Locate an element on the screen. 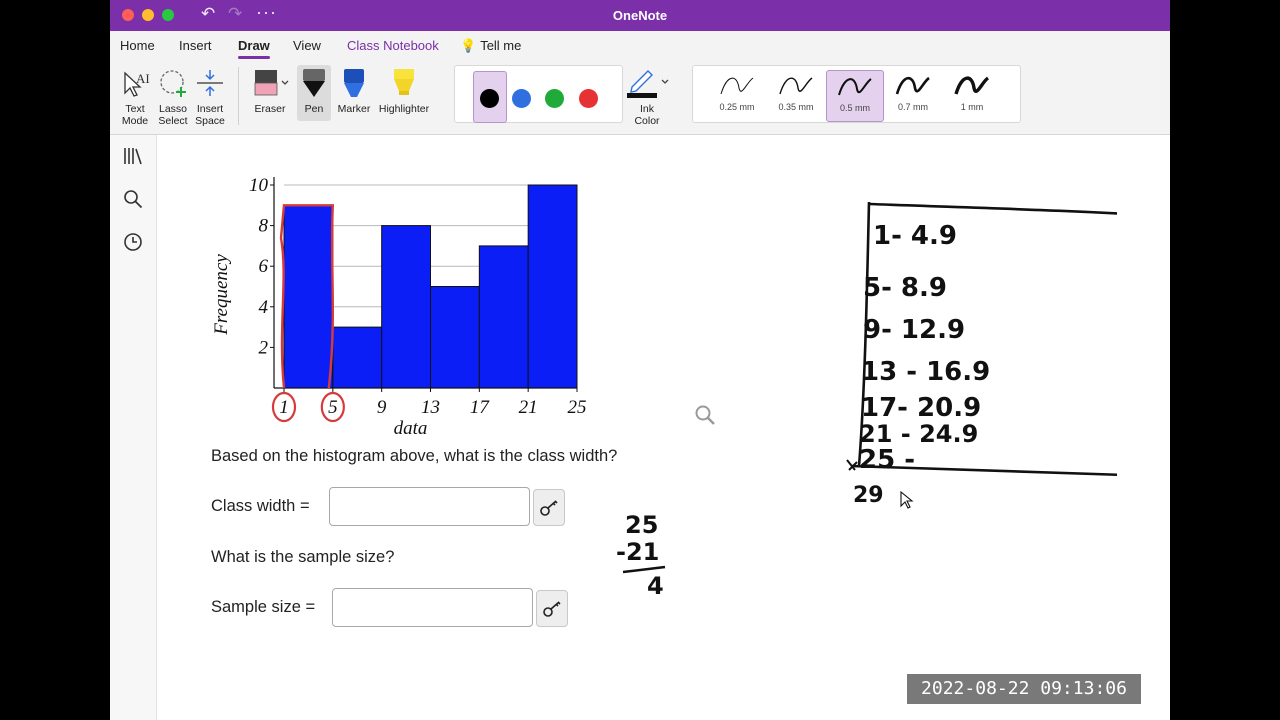 The height and width of the screenshot is (720, 1280). sample-size-question: What is the sample size? is located at coordinates (303, 557).